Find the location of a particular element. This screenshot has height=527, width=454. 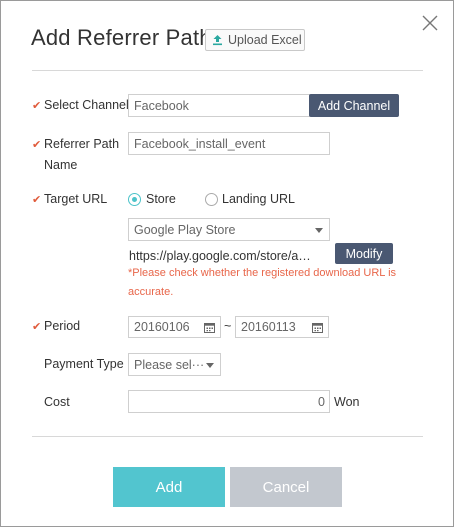

period-label: Period is located at coordinates (62, 326).